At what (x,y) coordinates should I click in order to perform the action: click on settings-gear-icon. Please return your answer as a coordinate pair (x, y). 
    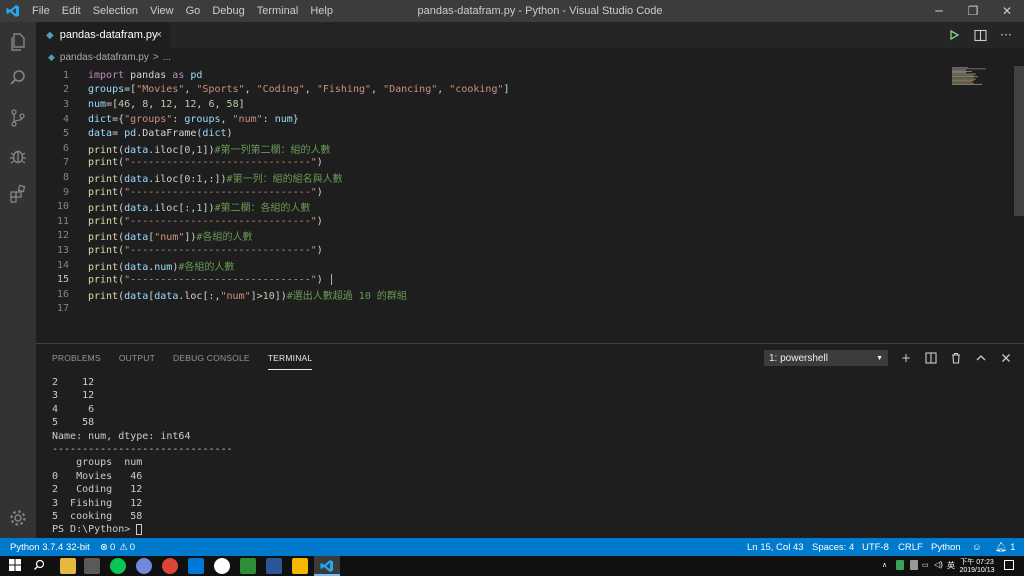
    Looking at the image, I should click on (18, 518).